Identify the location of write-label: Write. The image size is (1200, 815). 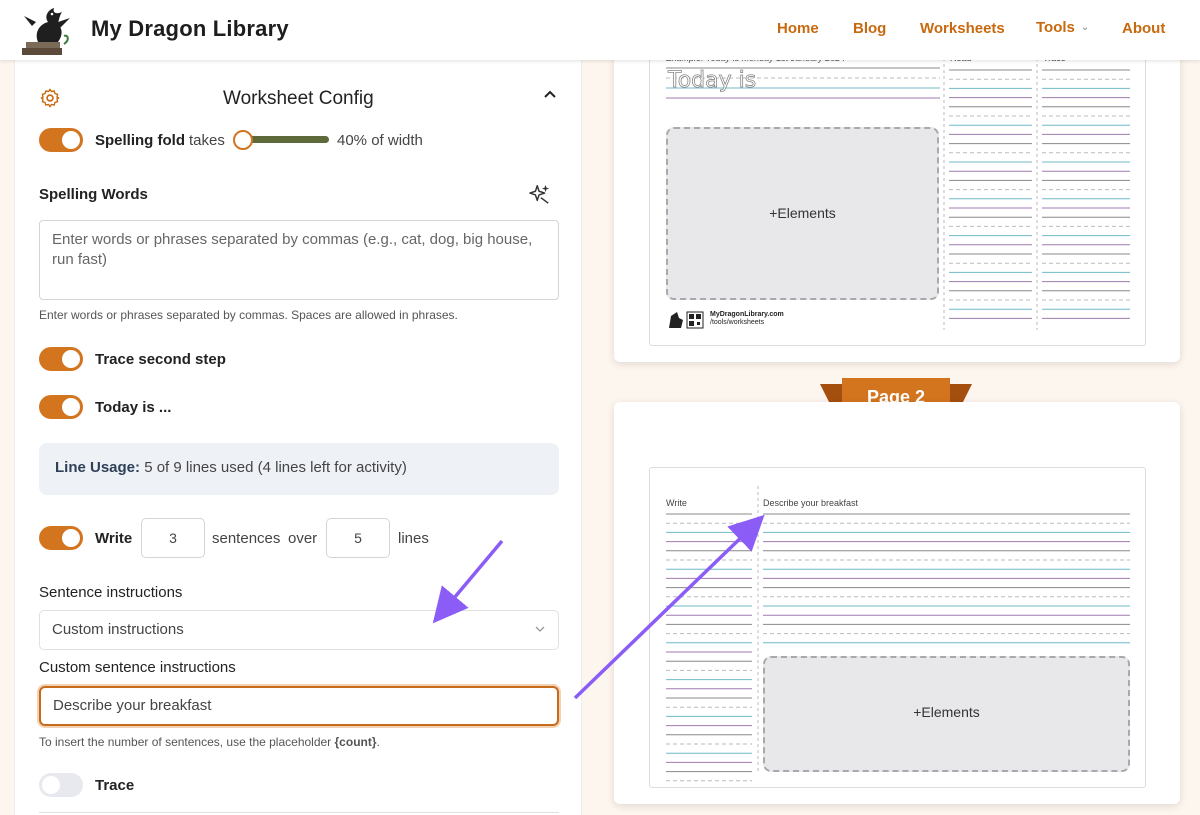
(114, 538).